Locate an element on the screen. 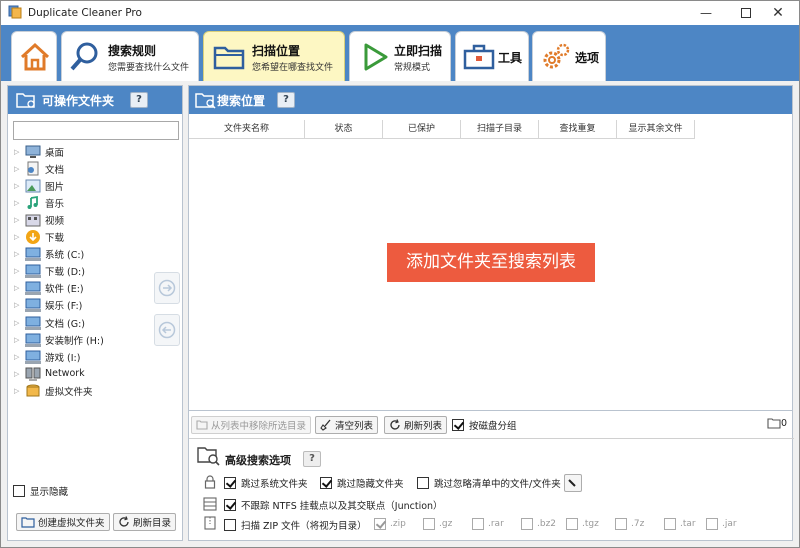 The height and width of the screenshot is (548, 800). scan-zip-label: 扫描 ZIP 文件（将视为目录） is located at coordinates (304, 526).